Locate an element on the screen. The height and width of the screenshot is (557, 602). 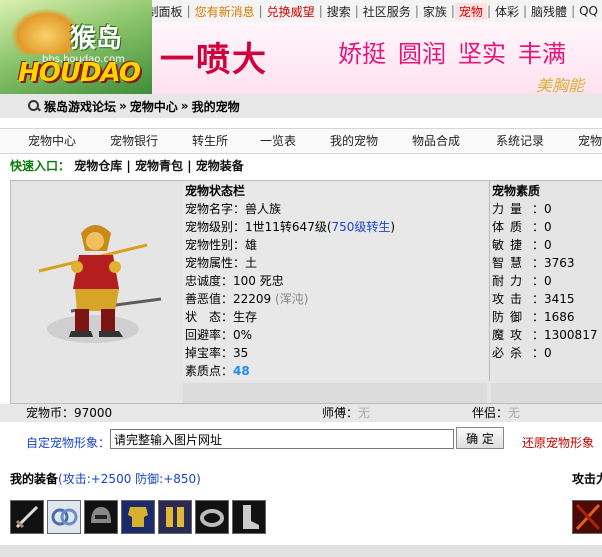
attribute-value: 1300817 is located at coordinates (571, 335).